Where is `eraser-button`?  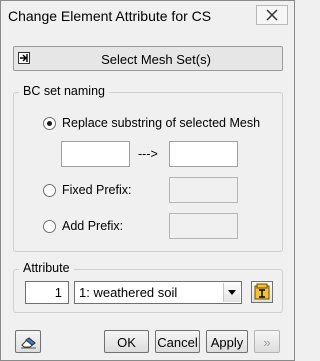 eraser-button is located at coordinates (28, 341).